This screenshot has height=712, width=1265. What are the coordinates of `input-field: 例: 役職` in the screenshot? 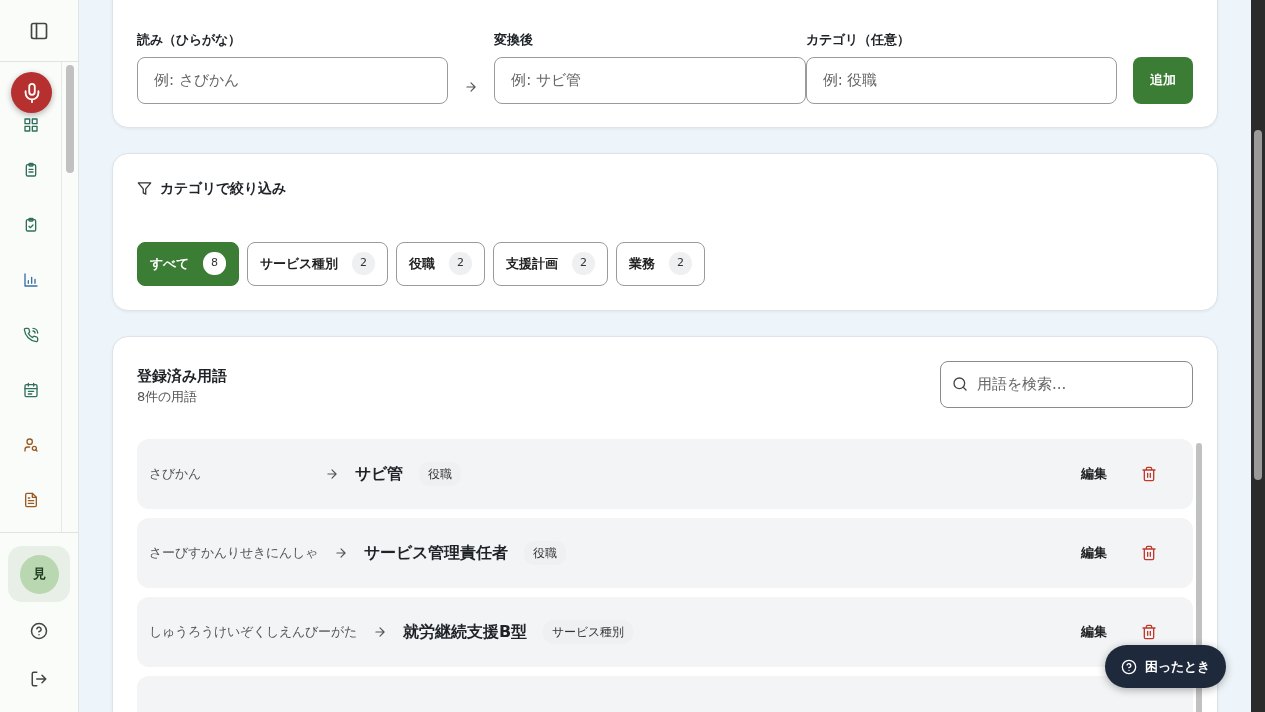 It's located at (961, 80).